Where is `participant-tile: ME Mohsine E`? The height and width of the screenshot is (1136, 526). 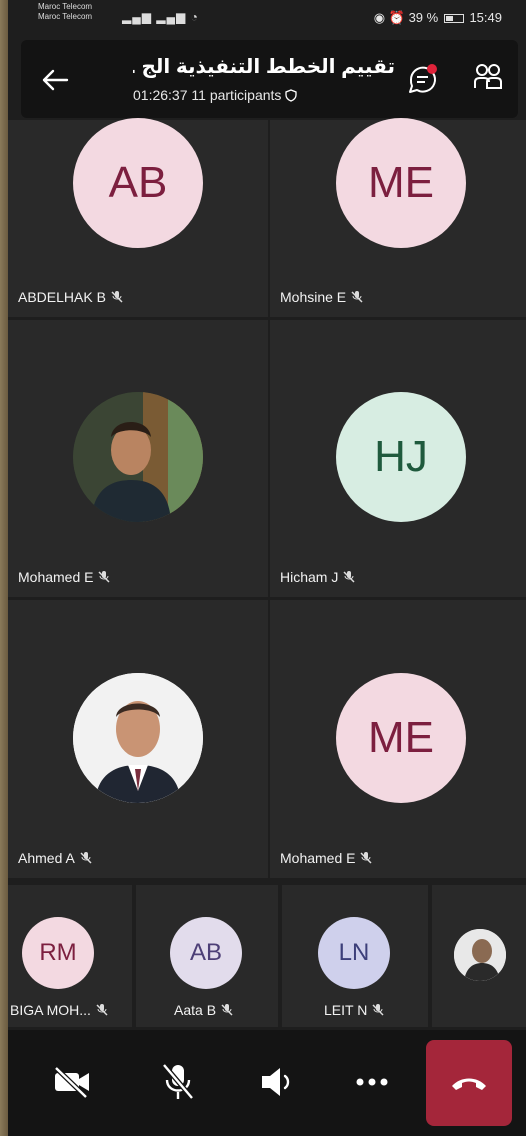 participant-tile: ME Mohsine E is located at coordinates (398, 217).